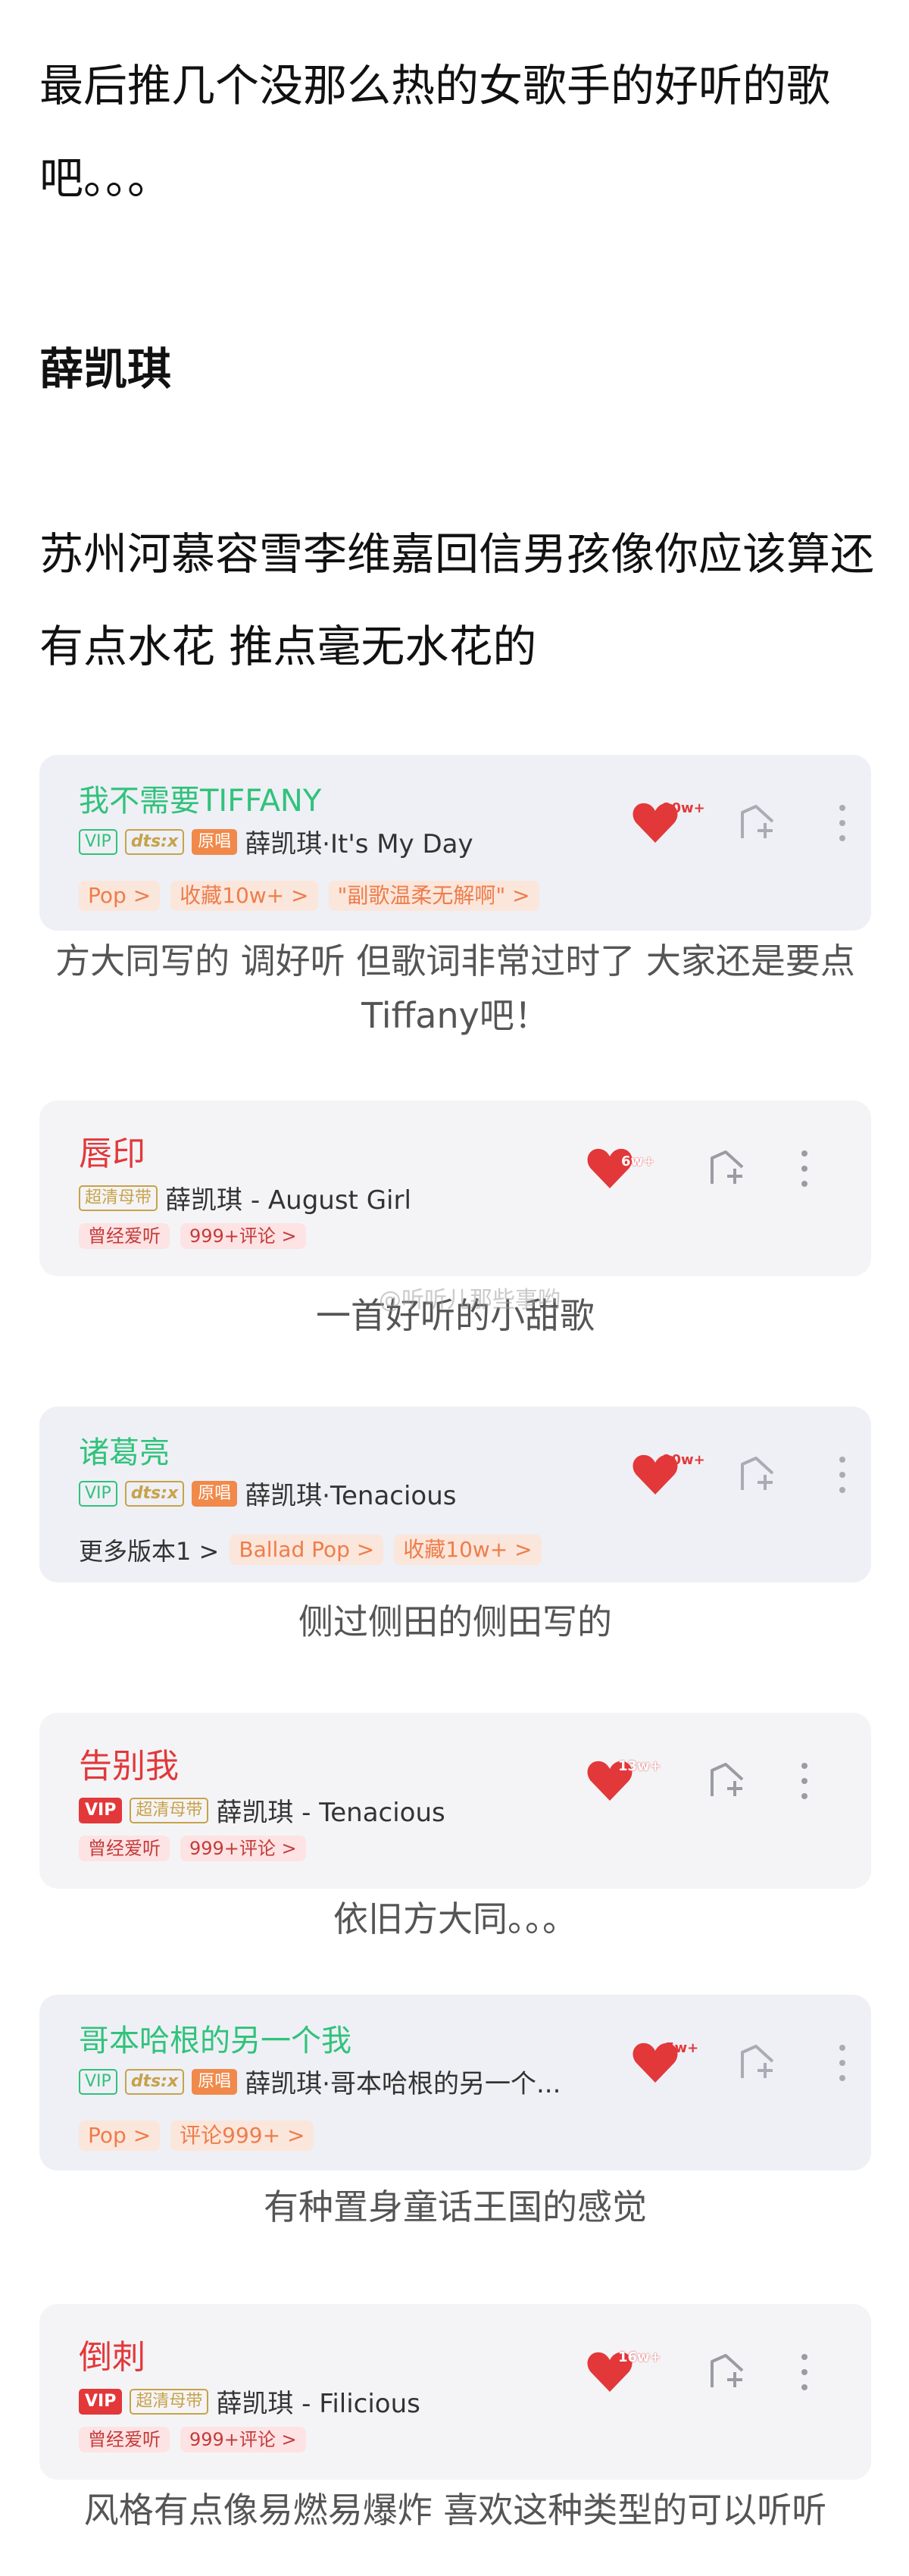 This screenshot has width=909, height=2576. What do you see at coordinates (288, 1201) in the screenshot?
I see `artist-album: 薛凯琪 - August Girl` at bounding box center [288, 1201].